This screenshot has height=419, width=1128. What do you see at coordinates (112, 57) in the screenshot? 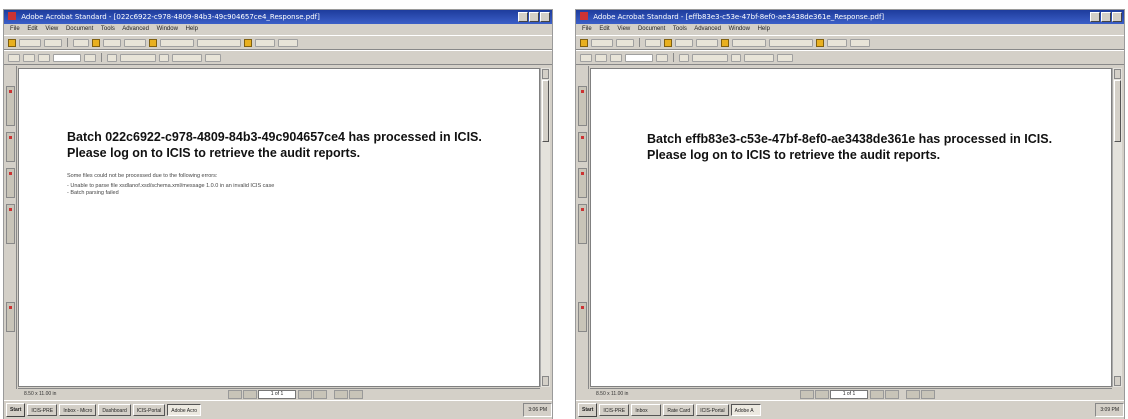
I see `page-button` at bounding box center [112, 57].